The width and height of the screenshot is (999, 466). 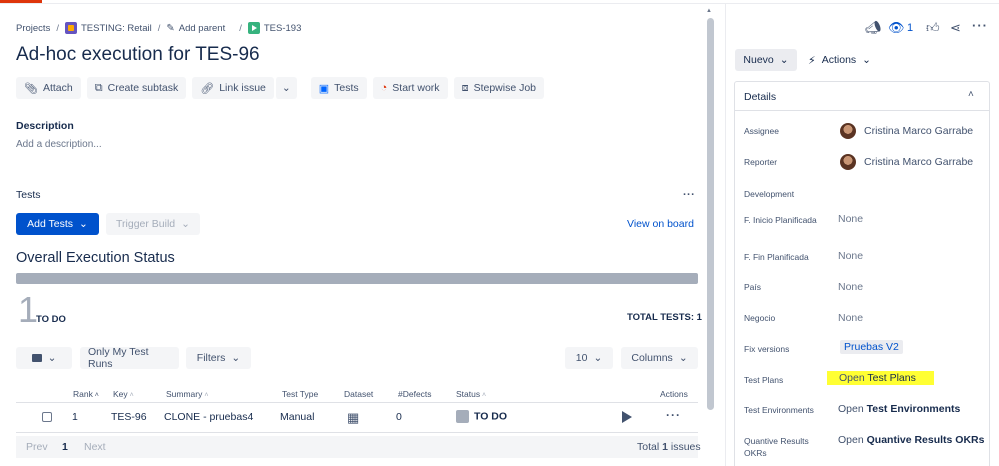 What do you see at coordinates (211, 358) in the screenshot?
I see `filters-label: Filters` at bounding box center [211, 358].